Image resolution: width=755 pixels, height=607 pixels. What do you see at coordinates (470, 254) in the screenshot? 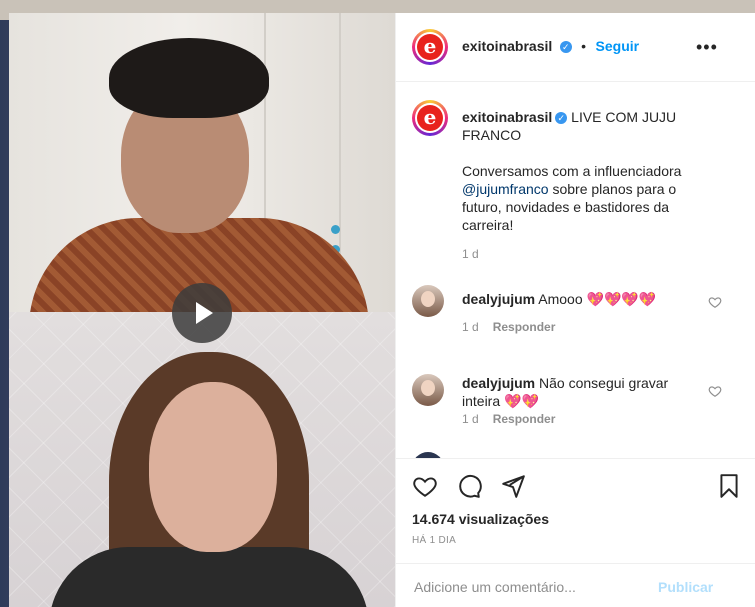
I see `caption-timestamp: 1 d` at bounding box center [470, 254].